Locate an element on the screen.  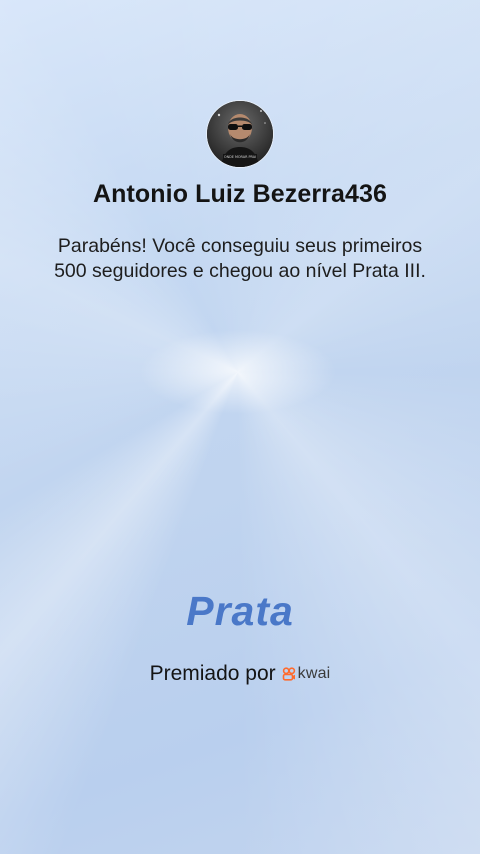
avatar-image: ONDE MORAR PRAI is located at coordinates (240, 134).